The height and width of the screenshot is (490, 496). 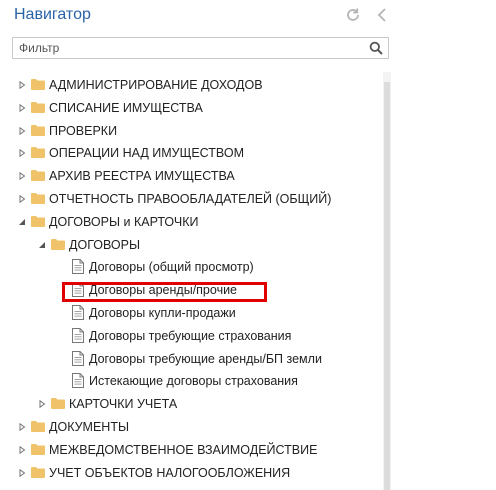 I want to click on tree-item-label: АДМИНИСТРИРОВАНИЕ ДОХОДОВ, so click(x=156, y=85).